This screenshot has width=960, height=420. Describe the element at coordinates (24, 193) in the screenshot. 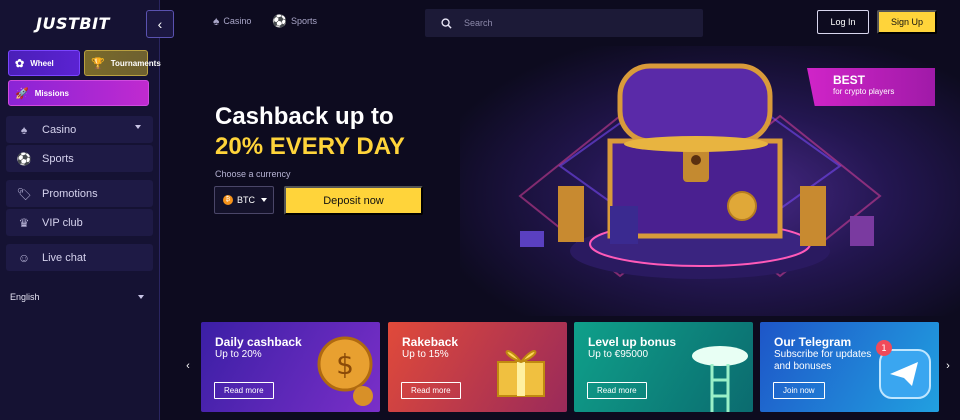

I see `tag-icon: 🏷` at that location.